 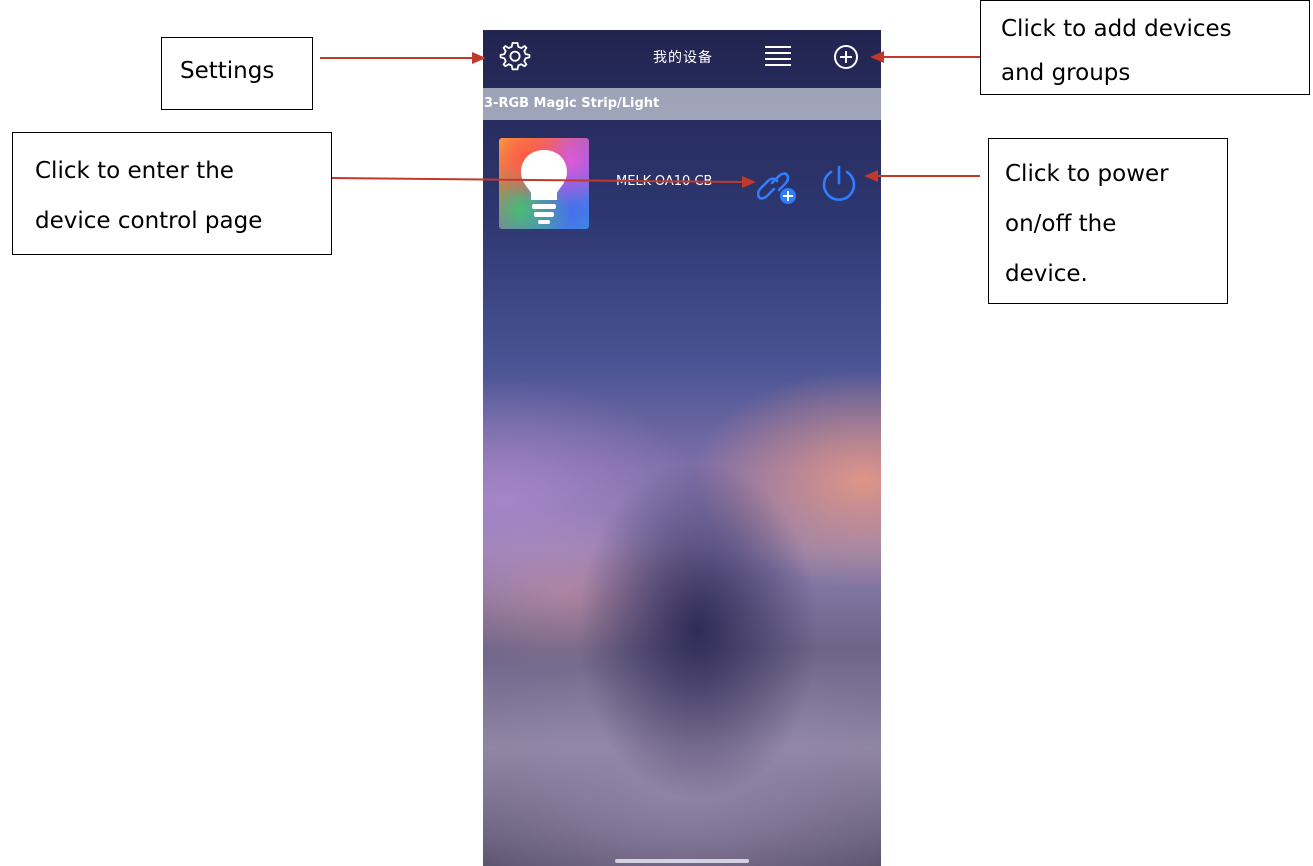 What do you see at coordinates (172, 193) in the screenshot?
I see `callout-enter-device: Click to enter the device control page` at bounding box center [172, 193].